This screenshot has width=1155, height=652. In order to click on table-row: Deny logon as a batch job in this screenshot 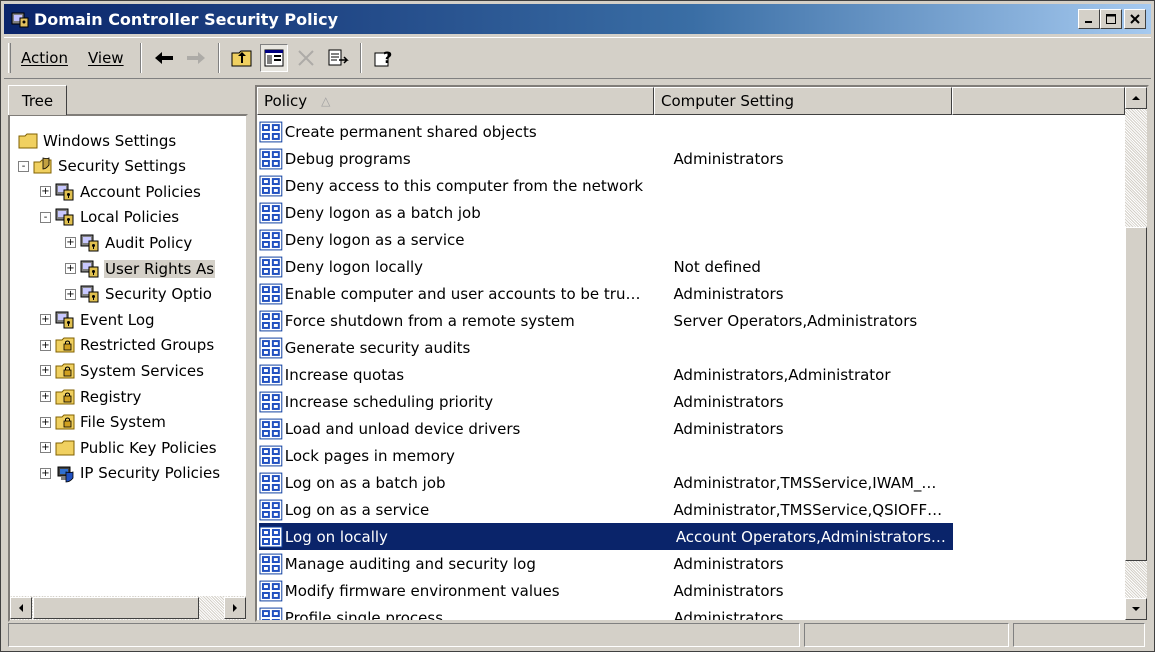, I will do `click(604, 212)`.